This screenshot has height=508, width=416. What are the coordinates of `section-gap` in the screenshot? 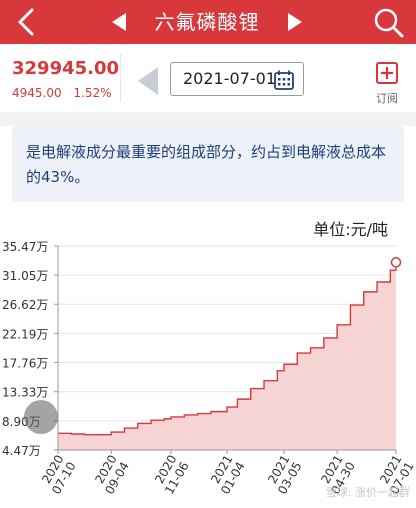 It's located at (208, 119).